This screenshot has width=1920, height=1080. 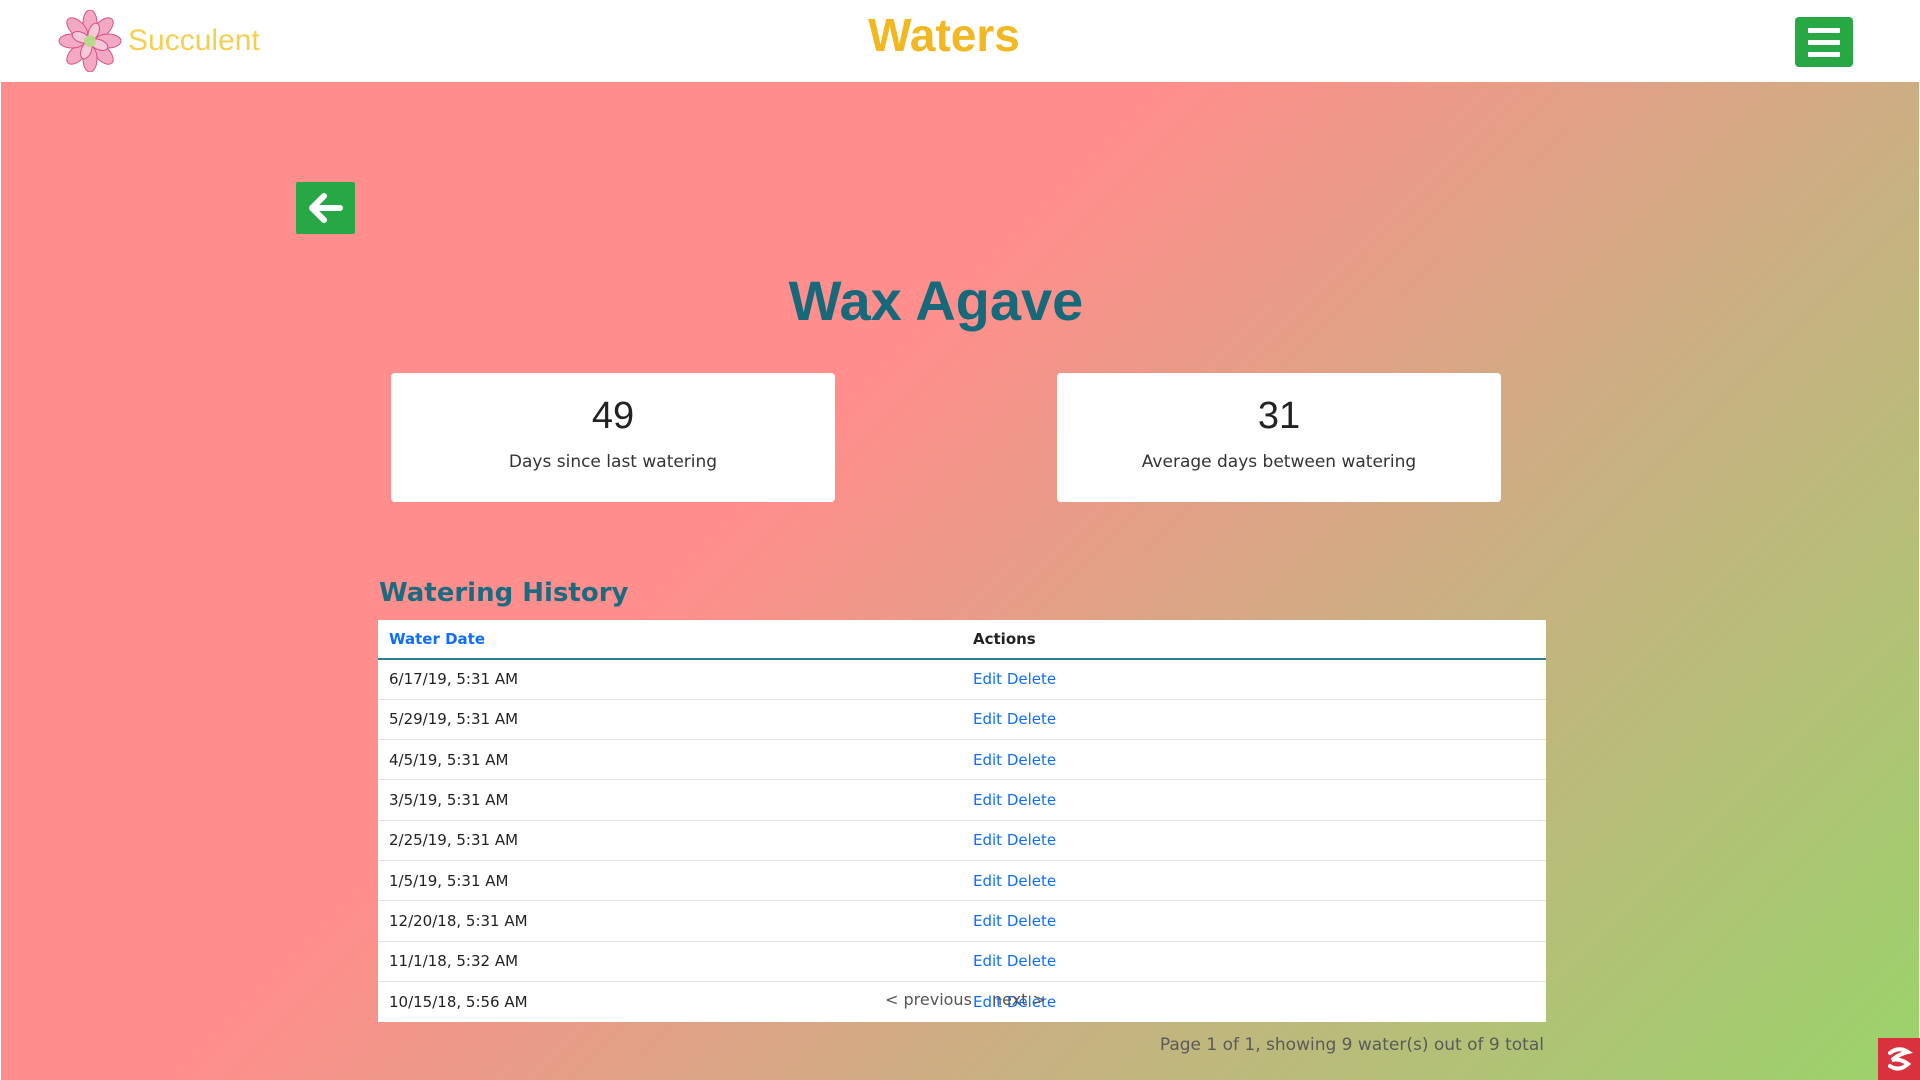 What do you see at coordinates (1254, 640) in the screenshot?
I see `actions-header: Actions` at bounding box center [1254, 640].